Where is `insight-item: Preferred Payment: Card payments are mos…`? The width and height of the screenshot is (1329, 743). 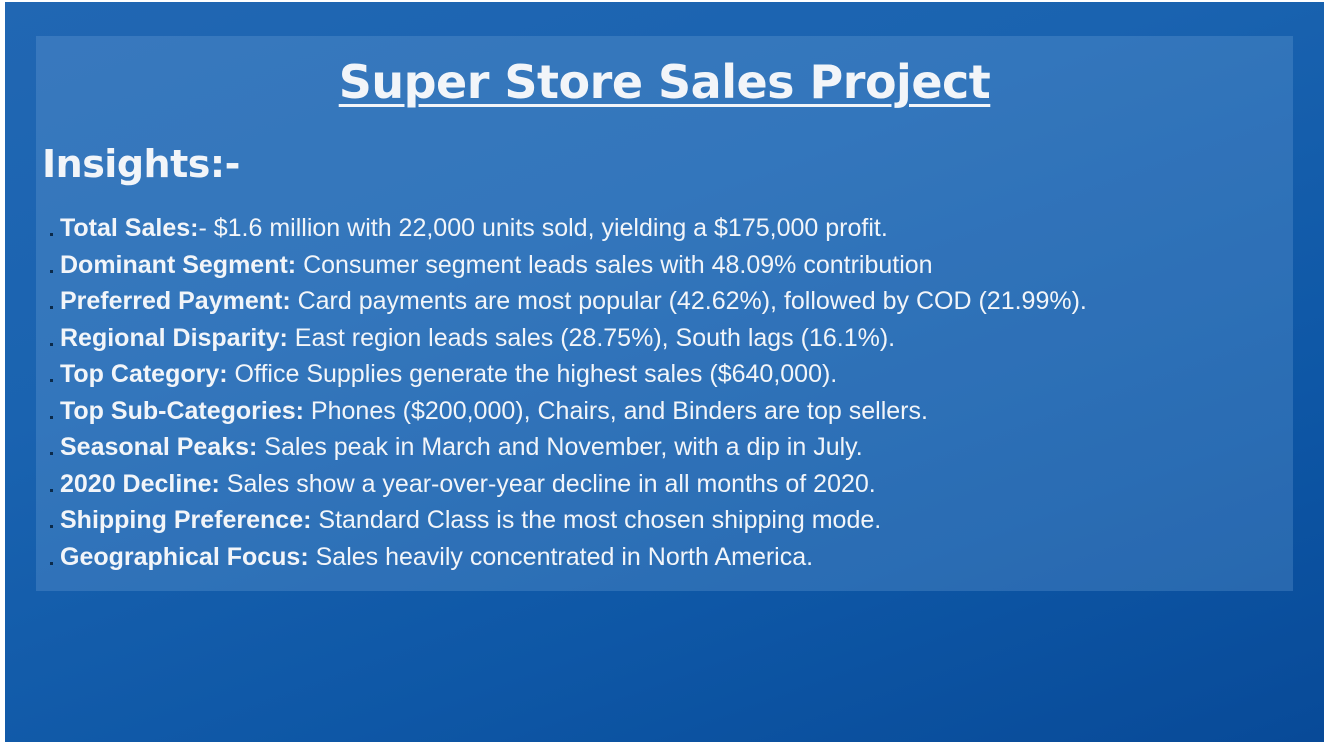
insight-item: Preferred Payment: Card payments are mos… is located at coordinates (568, 301).